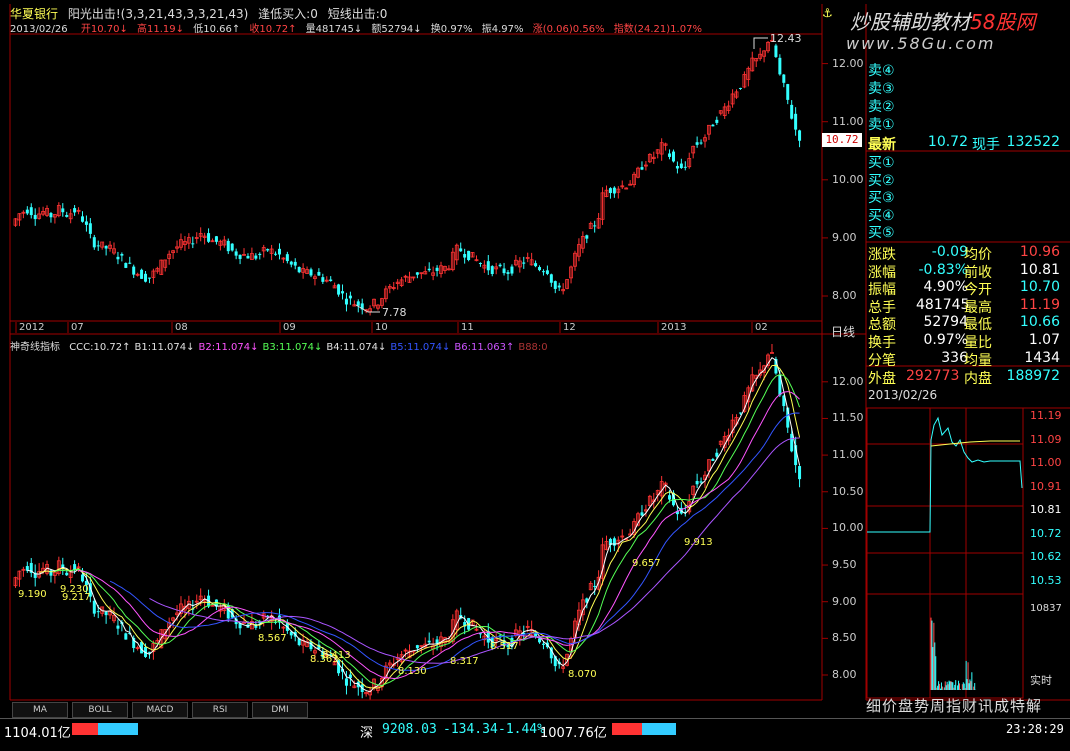 This screenshot has height=751, width=1070. Describe the element at coordinates (882, 145) in the screenshot. I see `latest-label: 最新` at that location.